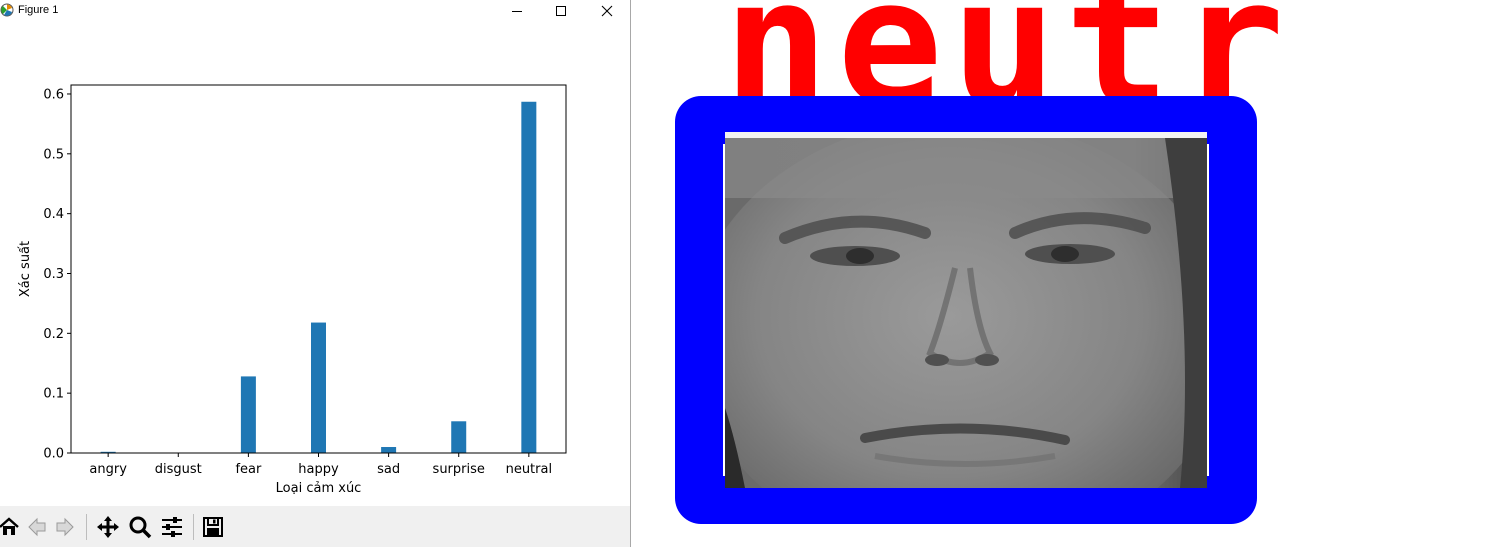 The height and width of the screenshot is (547, 1512). I want to click on forward-button, so click(65, 527).